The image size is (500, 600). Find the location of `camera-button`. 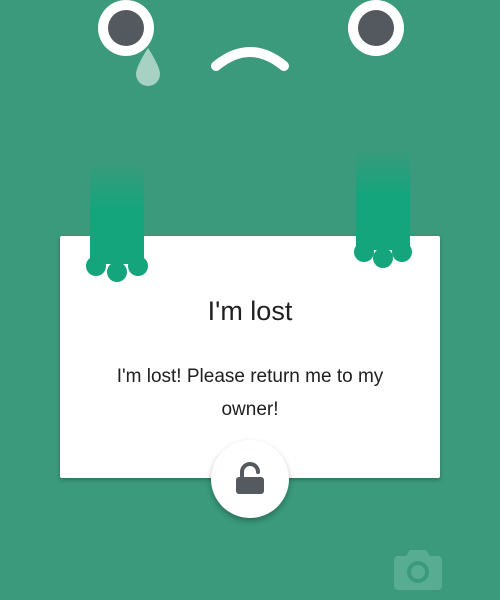

camera-button is located at coordinates (418, 568).